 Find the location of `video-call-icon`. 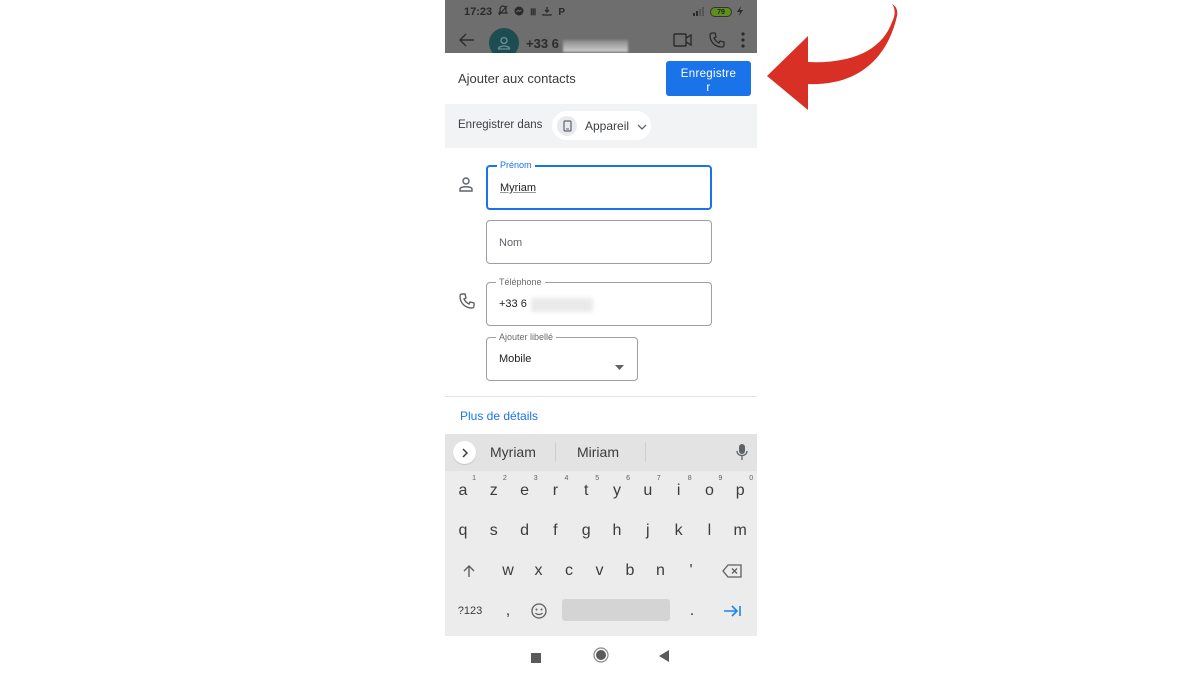

video-call-icon is located at coordinates (683, 42).